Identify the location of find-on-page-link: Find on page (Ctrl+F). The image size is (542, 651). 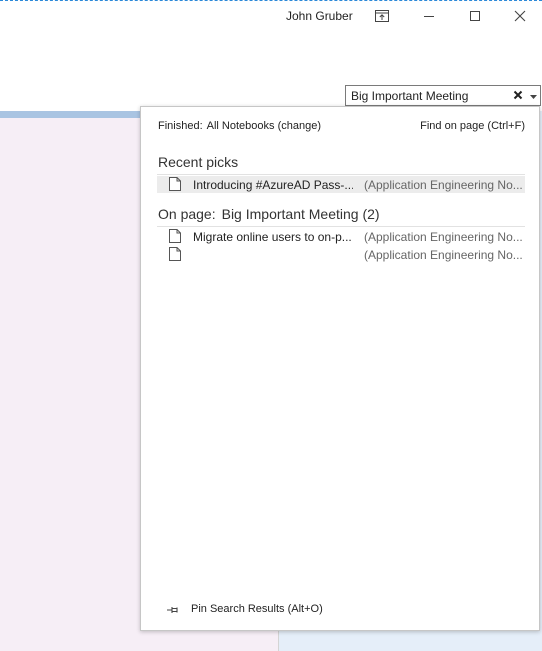
(472, 126).